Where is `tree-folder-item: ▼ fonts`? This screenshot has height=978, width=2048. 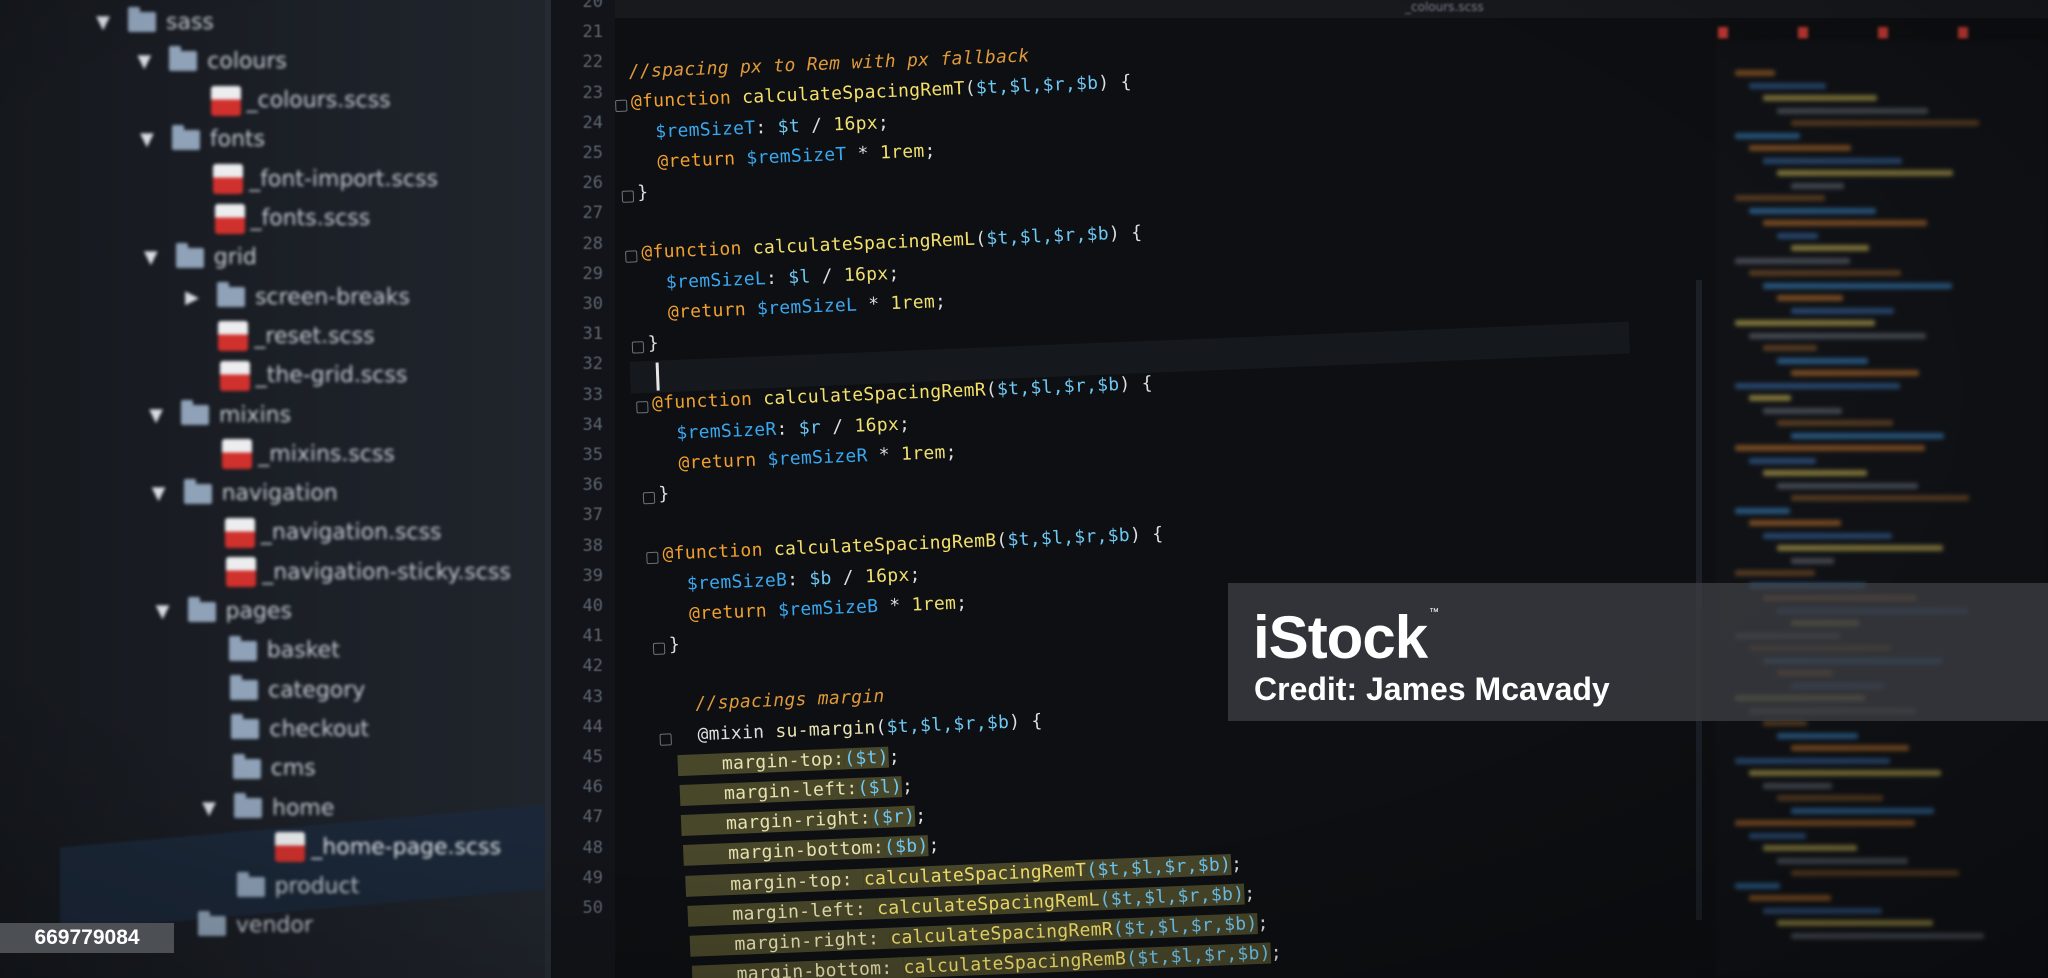
tree-folder-item: ▼ fonts is located at coordinates (200, 140).